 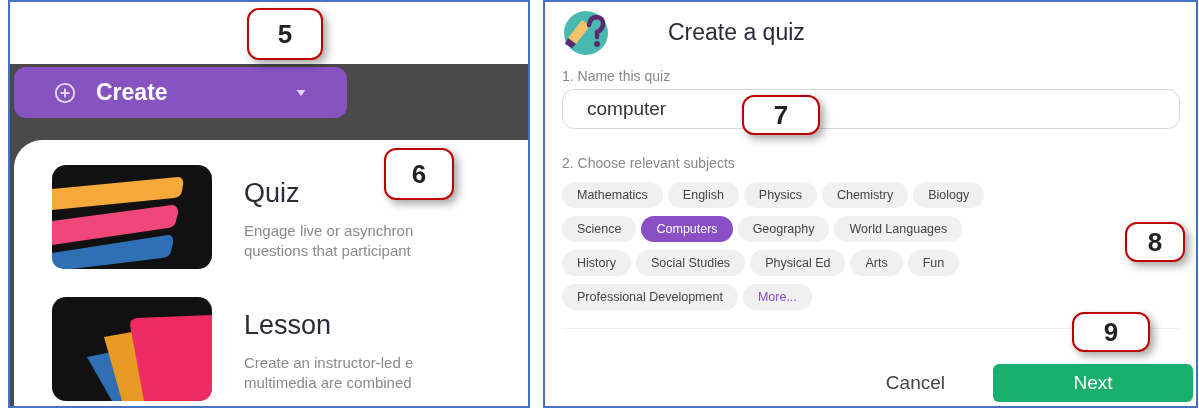 I want to click on step-callout: 6, so click(x=419, y=174).